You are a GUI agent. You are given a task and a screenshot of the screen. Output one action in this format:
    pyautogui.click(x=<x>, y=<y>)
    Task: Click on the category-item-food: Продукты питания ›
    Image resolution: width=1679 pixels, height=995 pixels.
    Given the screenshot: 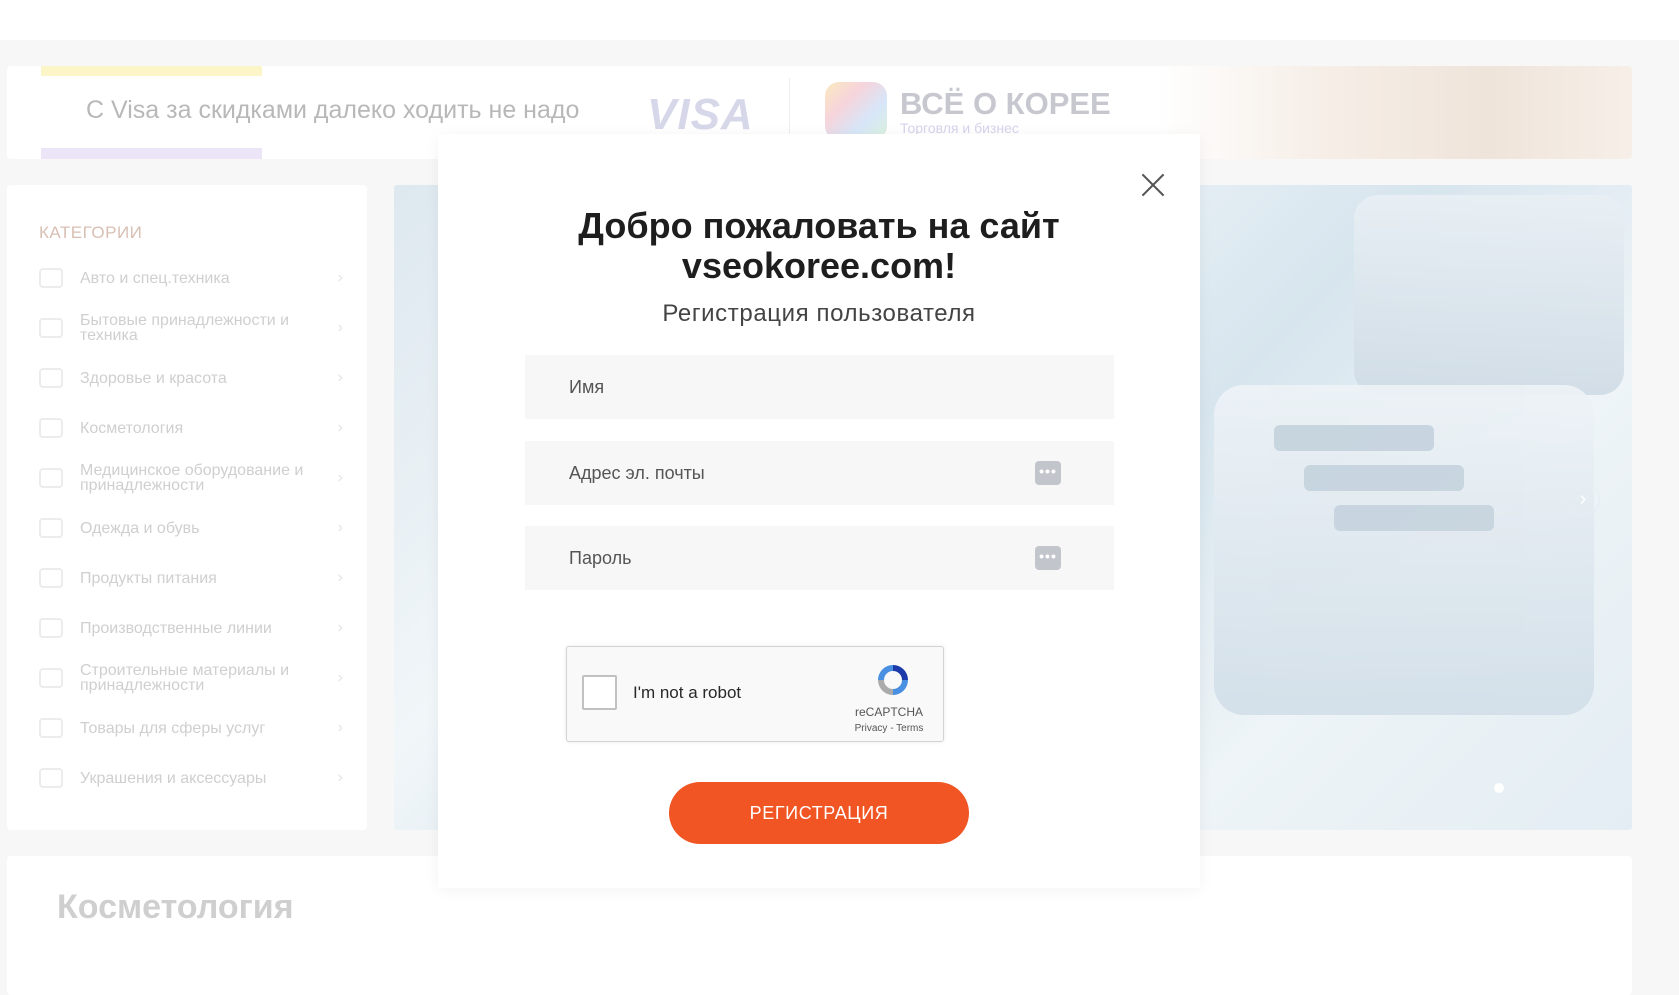 What is the action you would take?
    pyautogui.click(x=187, y=578)
    